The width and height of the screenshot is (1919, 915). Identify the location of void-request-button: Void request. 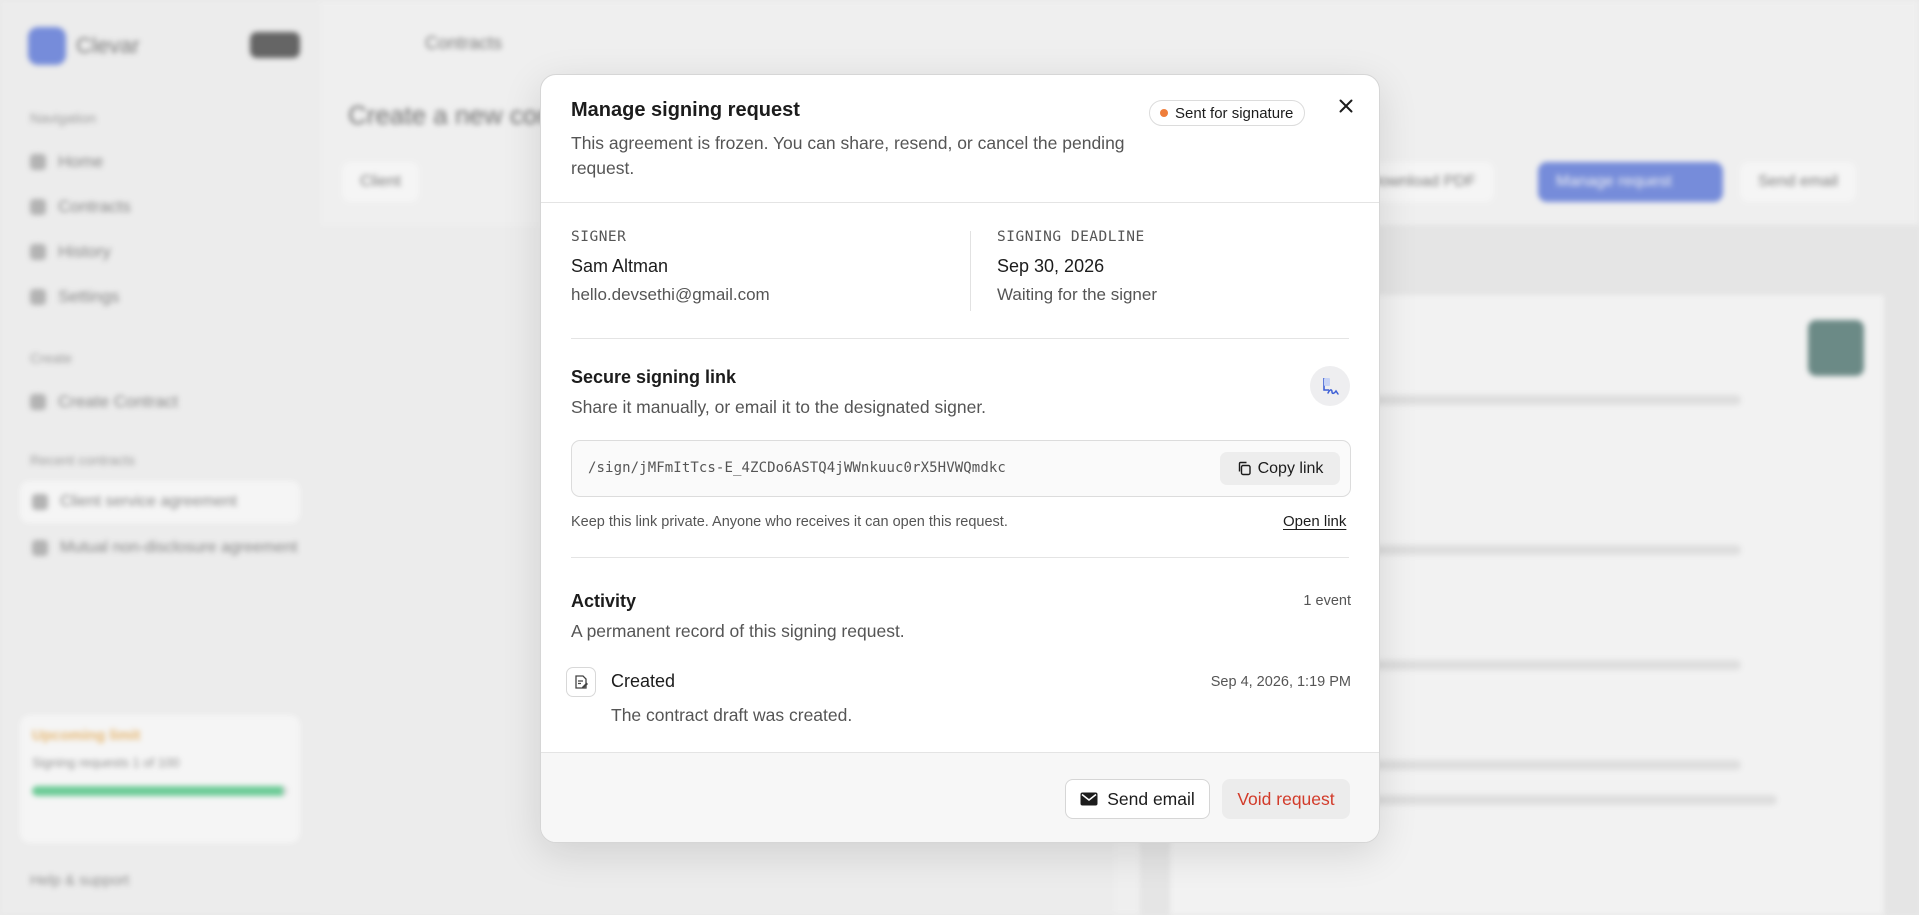
(1286, 799).